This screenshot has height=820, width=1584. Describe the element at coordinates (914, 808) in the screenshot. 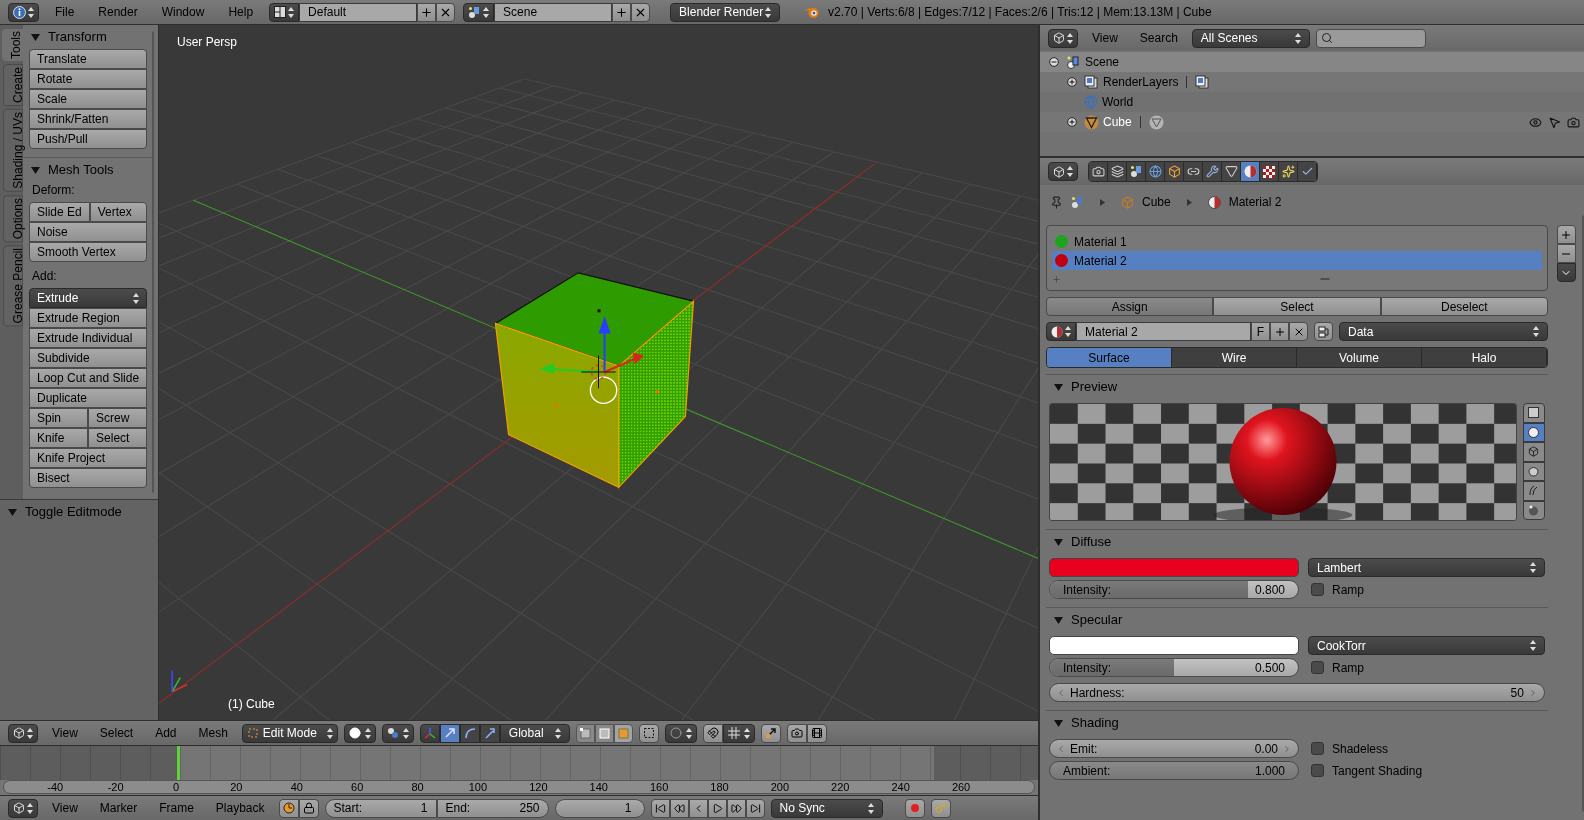

I see `record-button` at that location.